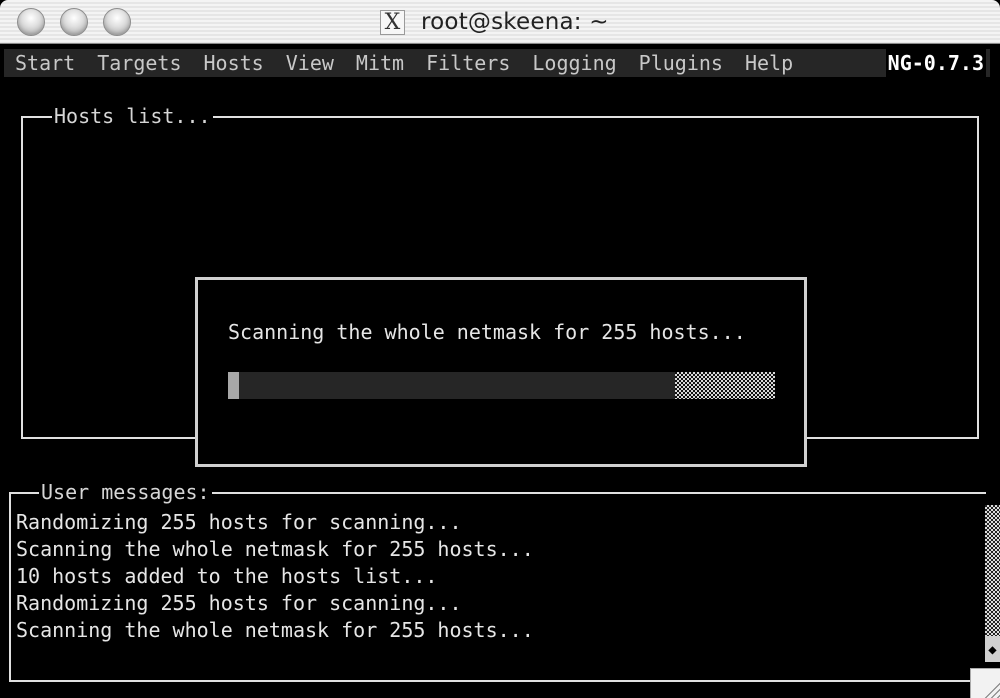  Describe the element at coordinates (985, 683) in the screenshot. I see `resize-grip-icon` at that location.